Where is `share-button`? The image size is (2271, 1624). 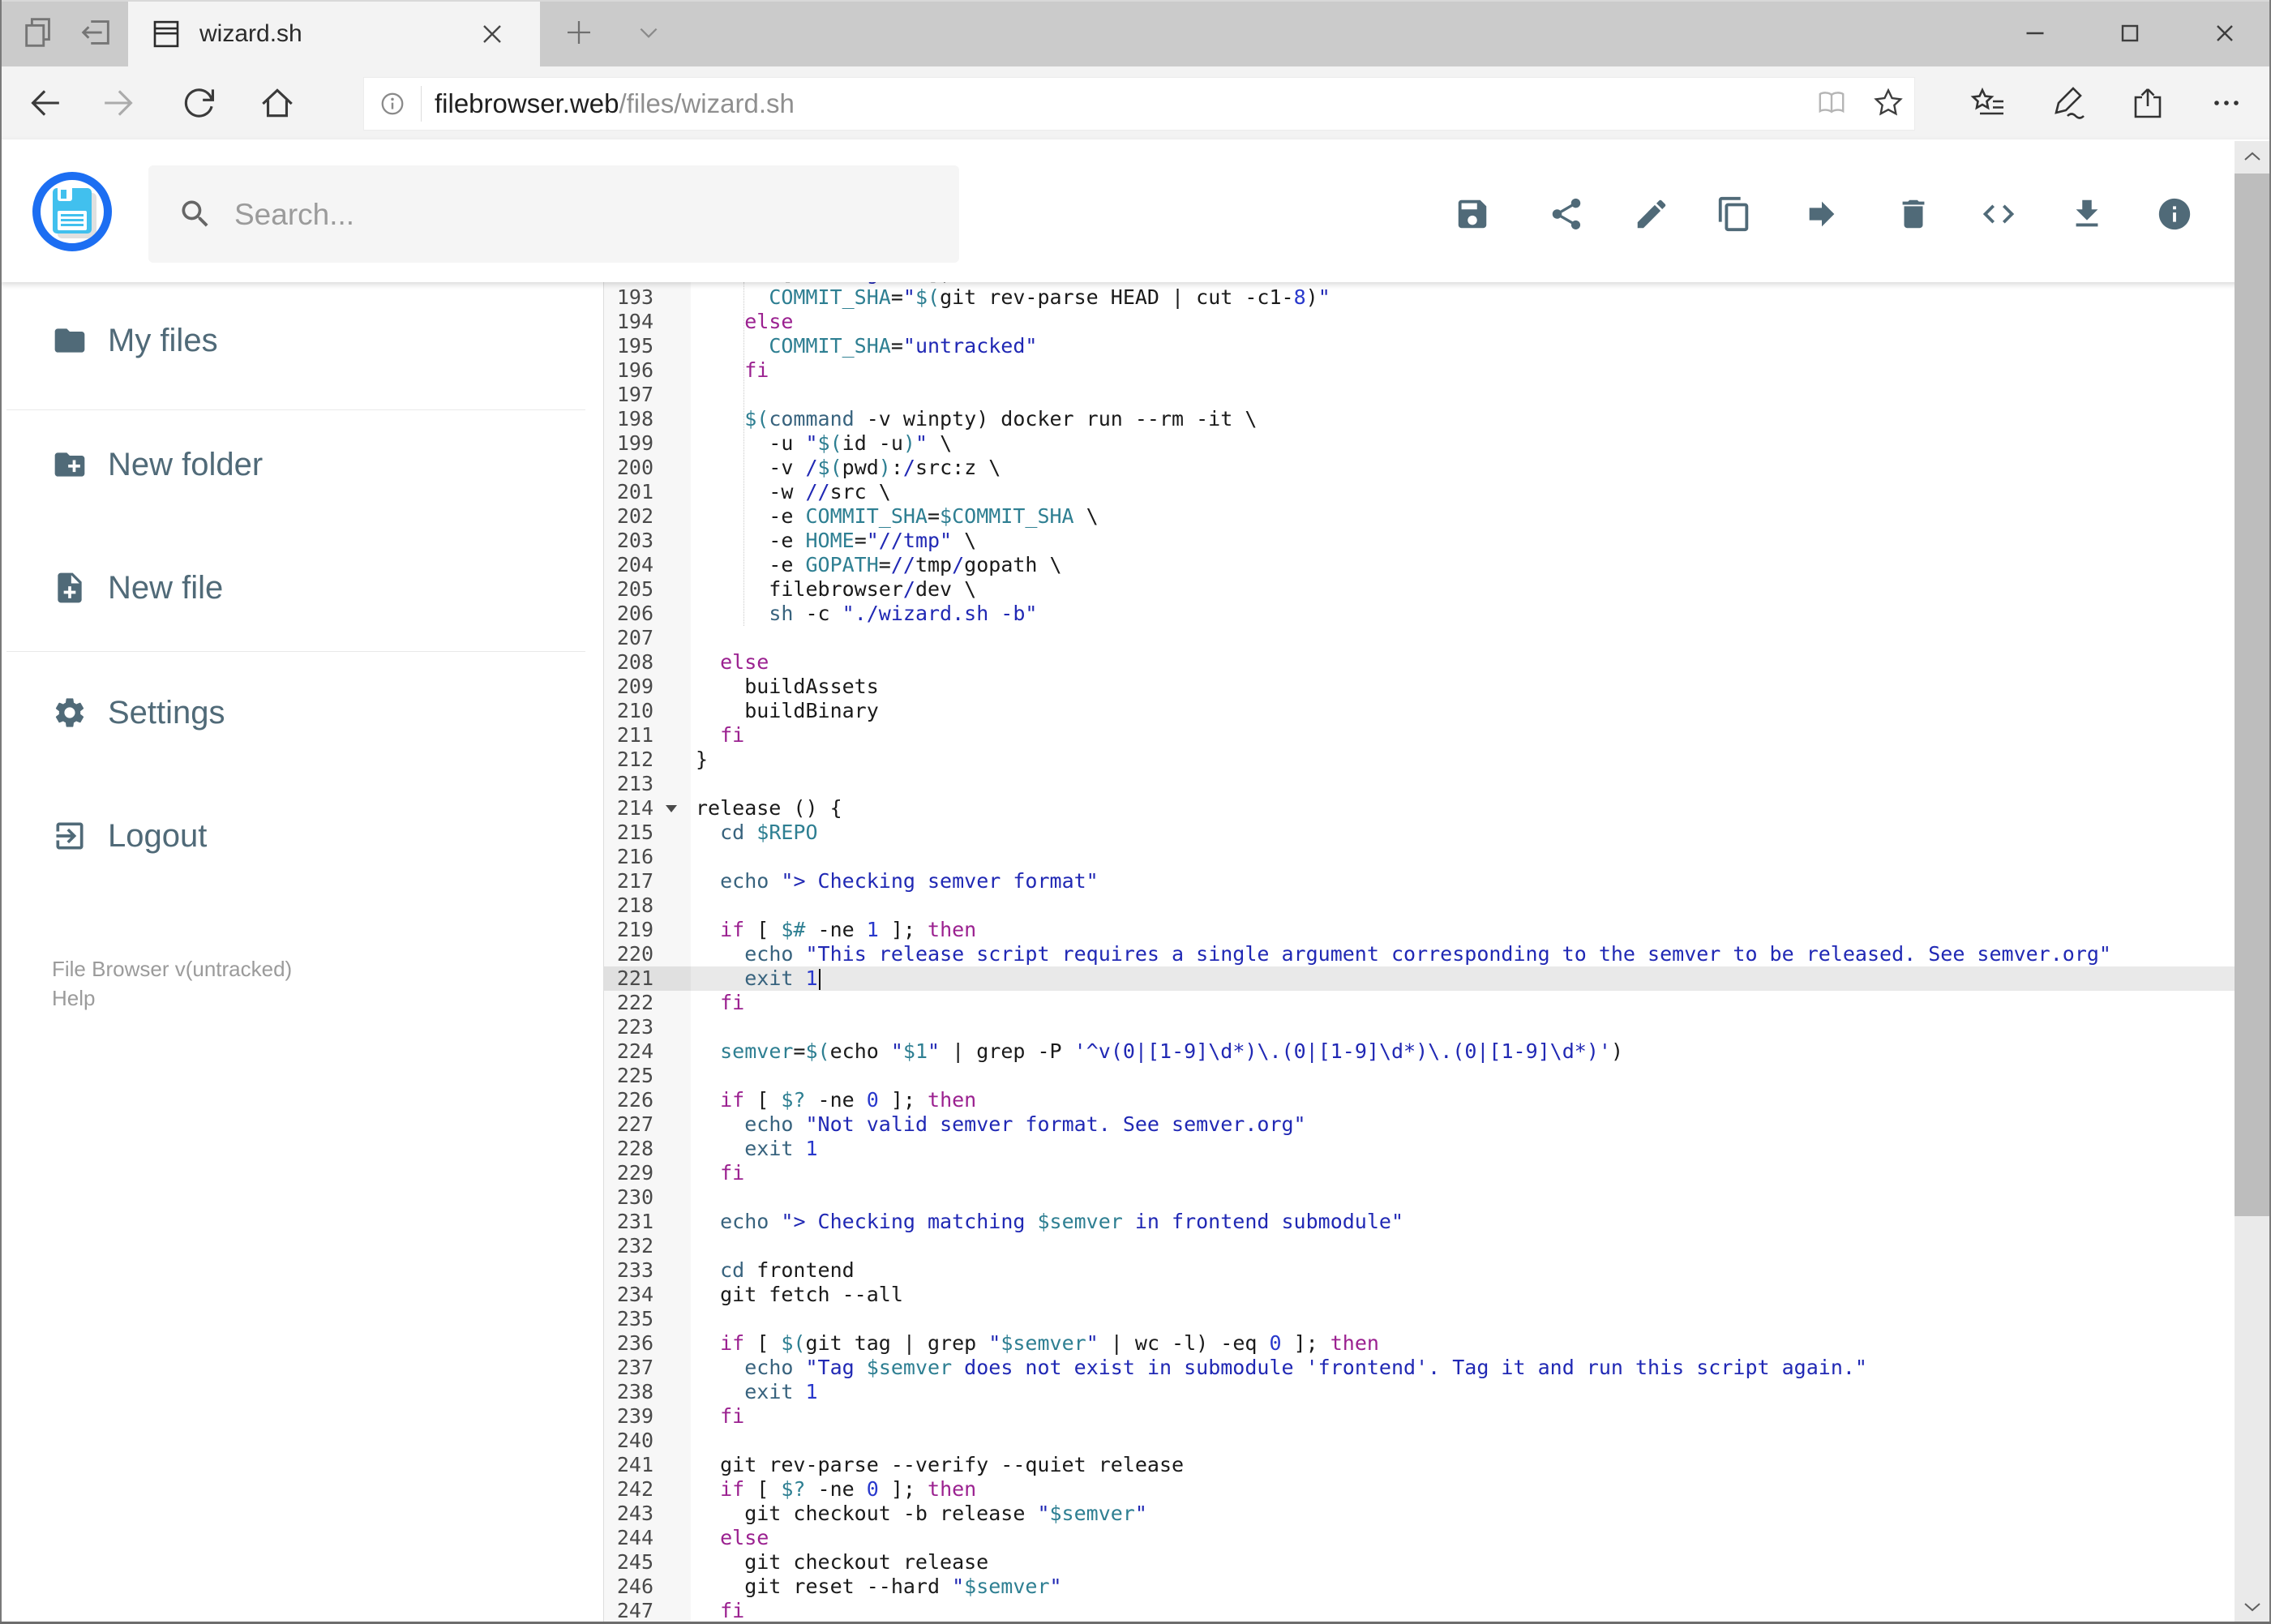
share-button is located at coordinates (2147, 102).